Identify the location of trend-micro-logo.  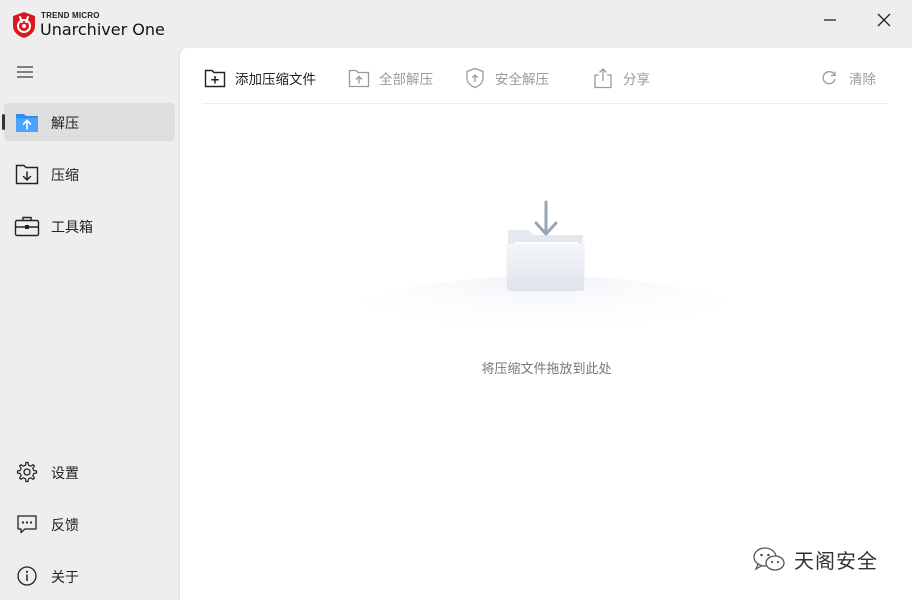
(24, 25).